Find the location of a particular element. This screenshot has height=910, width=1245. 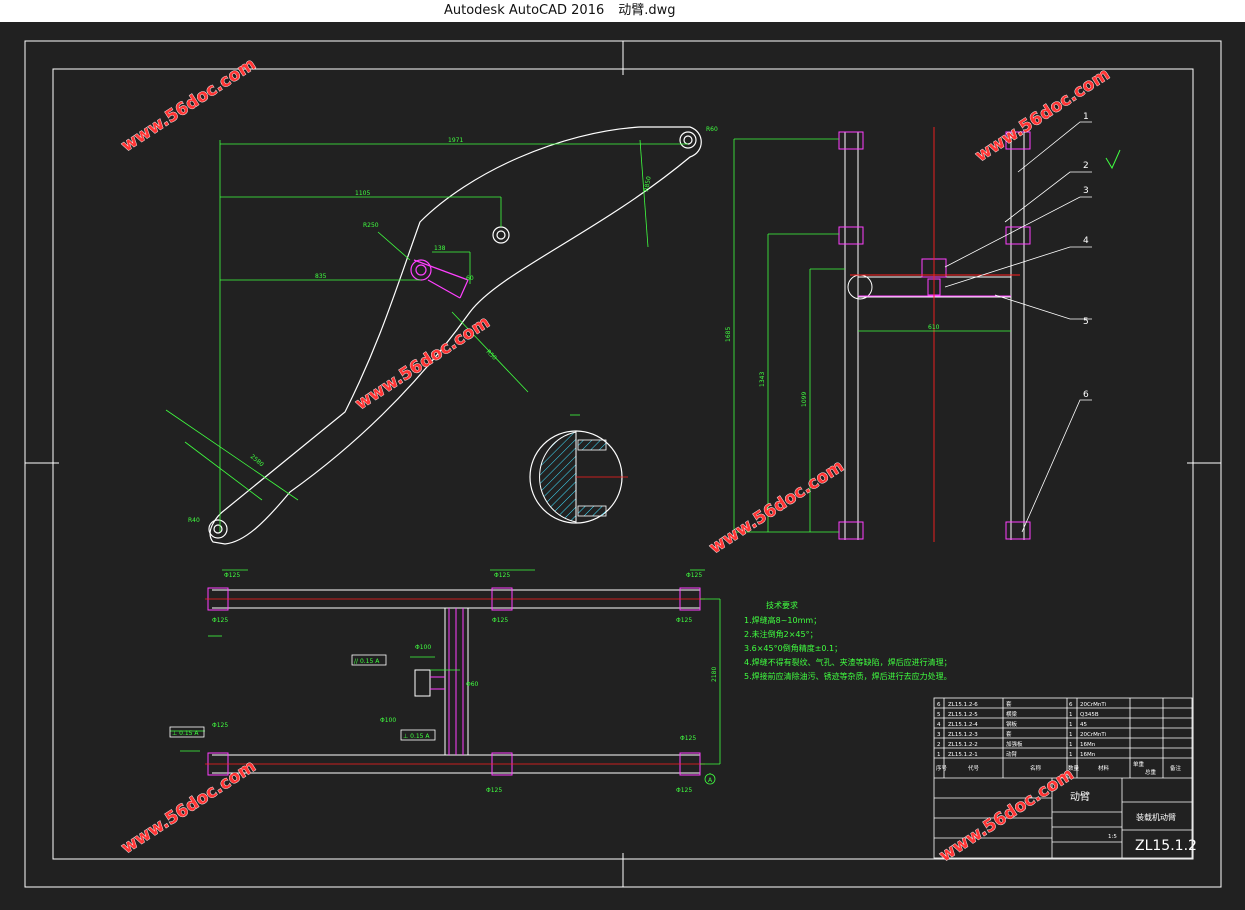

tech-notes-title: 技术要求 is located at coordinates (782, 605).